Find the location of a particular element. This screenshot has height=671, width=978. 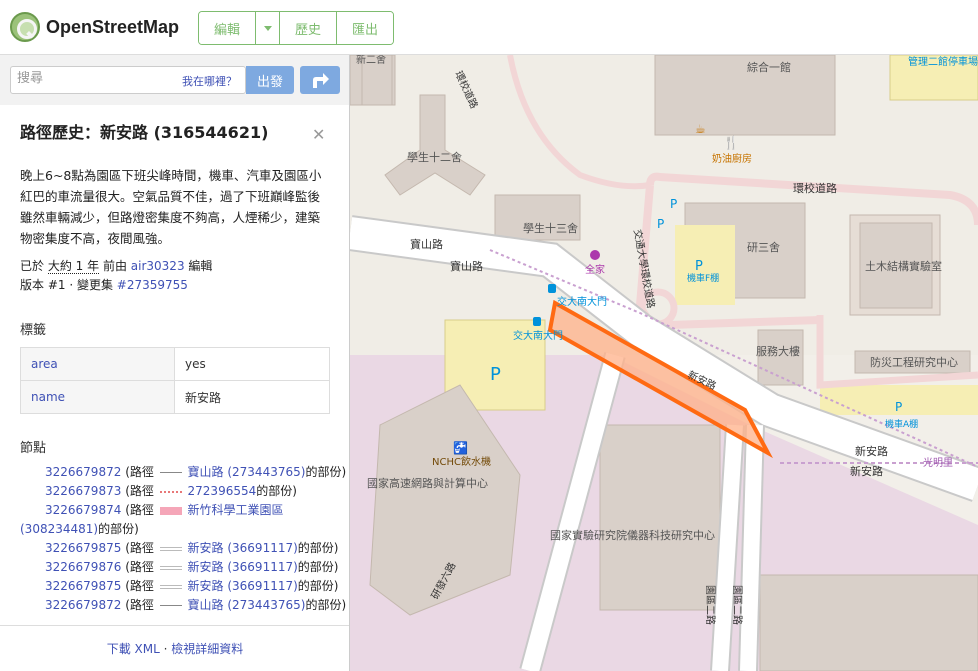

top-header: OpenStreetMap 編輯 歷史 匯出 is located at coordinates (489, 27).